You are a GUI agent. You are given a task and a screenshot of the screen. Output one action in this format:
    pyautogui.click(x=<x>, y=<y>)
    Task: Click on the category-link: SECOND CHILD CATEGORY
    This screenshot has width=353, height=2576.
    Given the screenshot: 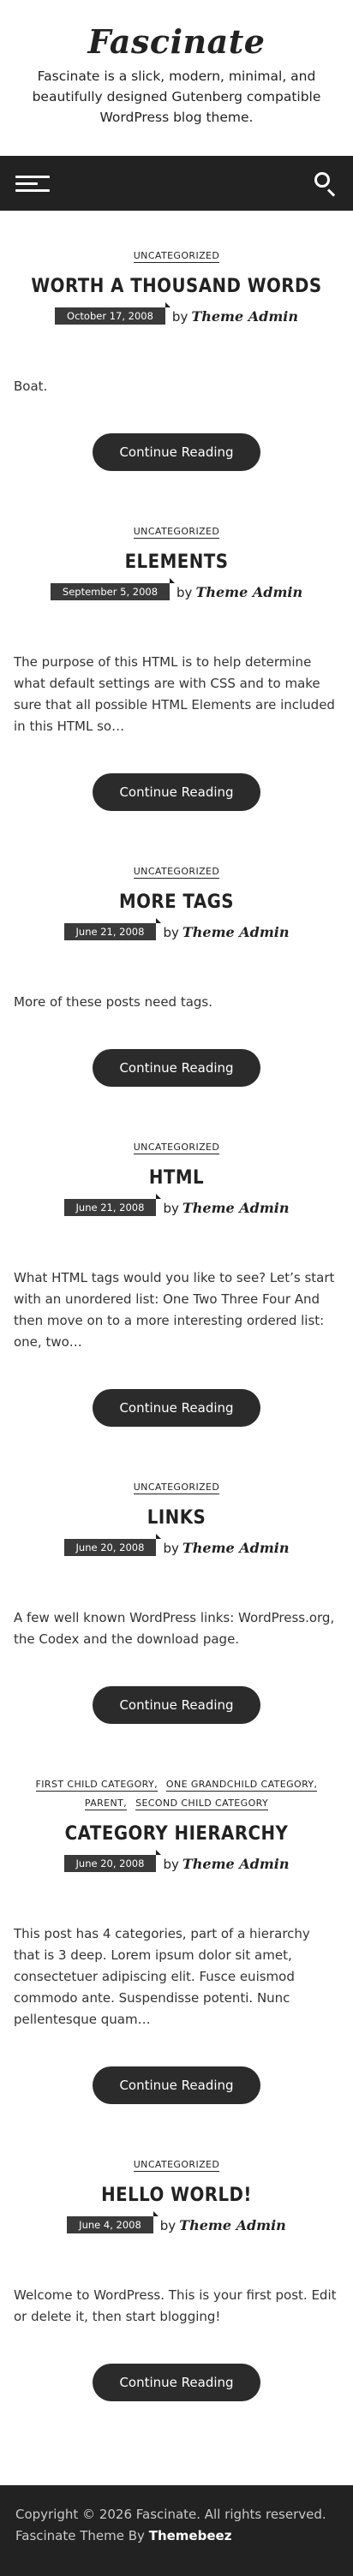 What is the action you would take?
    pyautogui.click(x=202, y=1804)
    